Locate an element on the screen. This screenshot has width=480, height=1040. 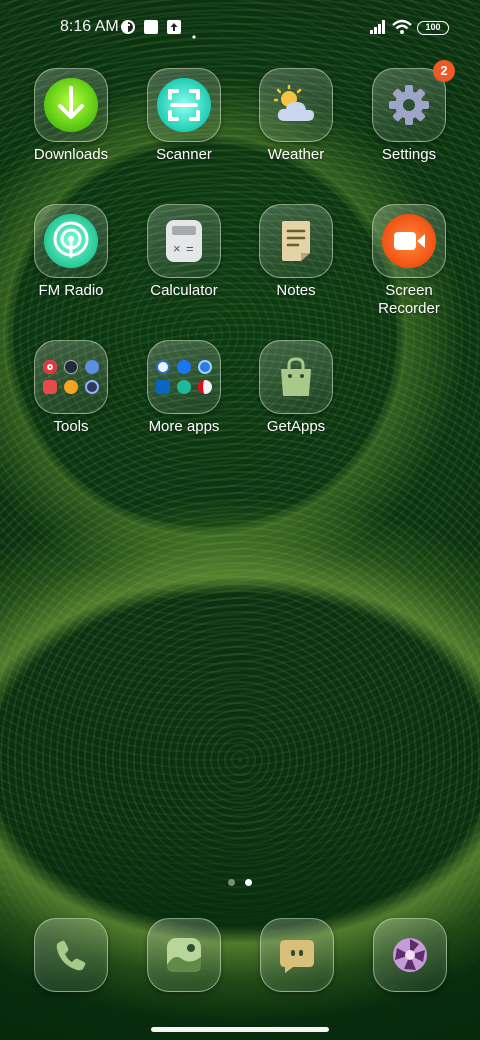
video-camera-icon is located at coordinates (409, 241).